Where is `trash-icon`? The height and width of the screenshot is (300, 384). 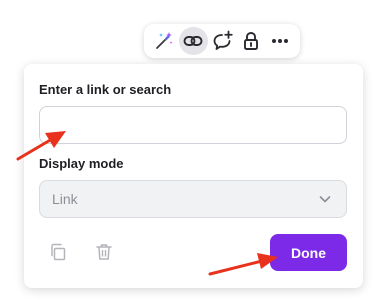
trash-icon is located at coordinates (104, 252).